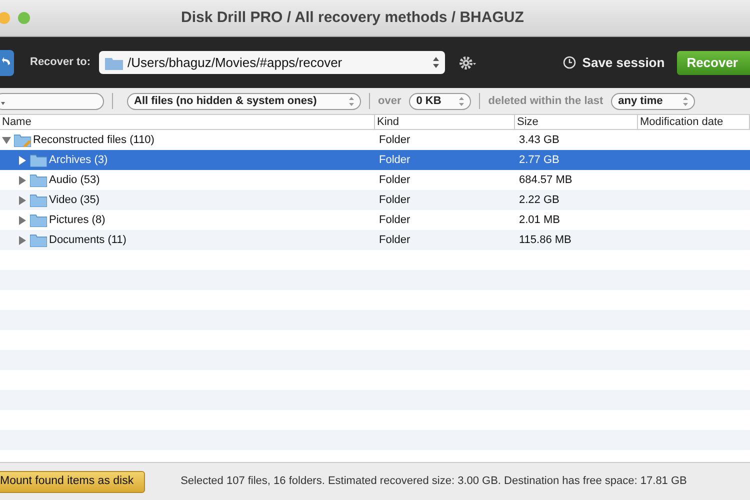  I want to click on folder-name: Pictures (8), so click(77, 220).